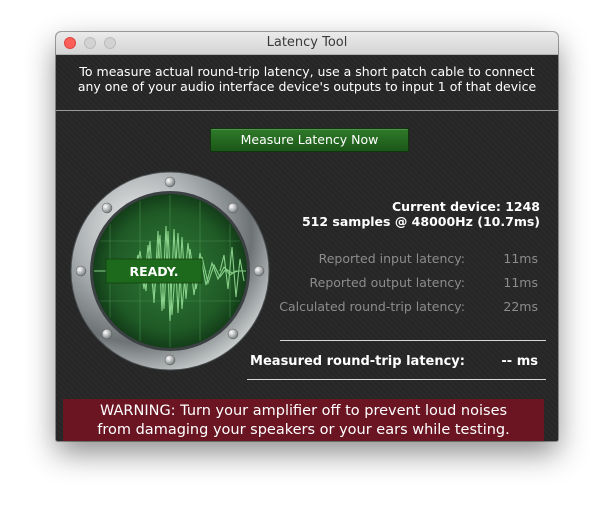  Describe the element at coordinates (420, 221) in the screenshot. I see `sample-rate-label: 512 samples @ 48000Hz (10.7ms)` at that location.